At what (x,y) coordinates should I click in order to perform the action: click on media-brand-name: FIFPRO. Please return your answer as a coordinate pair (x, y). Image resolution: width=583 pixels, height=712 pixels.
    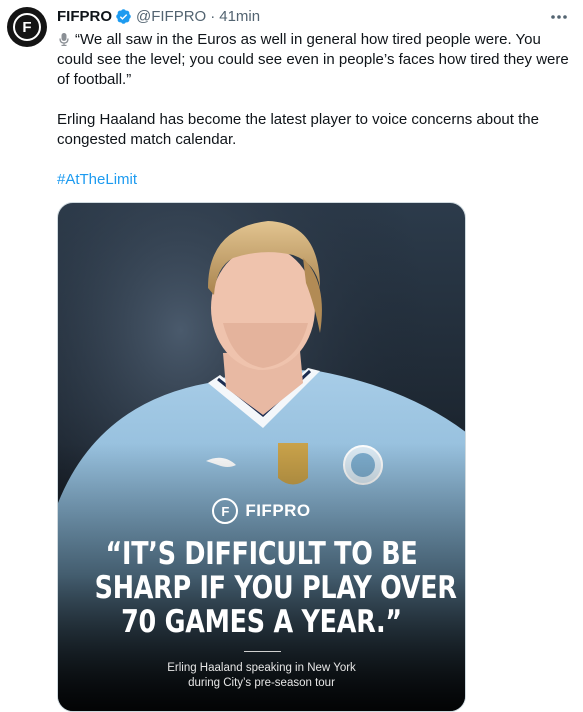
    Looking at the image, I should click on (278, 510).